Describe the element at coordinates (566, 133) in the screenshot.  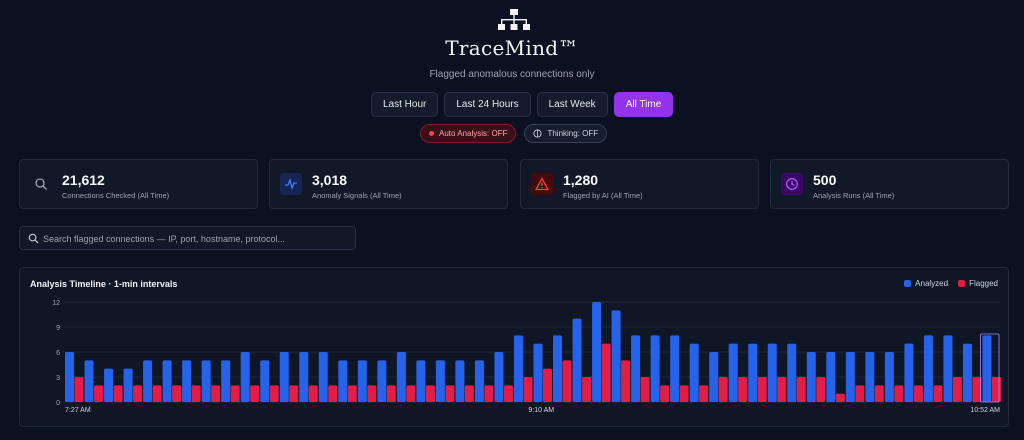
I see `thinking-toggle: Thinking: OFF` at that location.